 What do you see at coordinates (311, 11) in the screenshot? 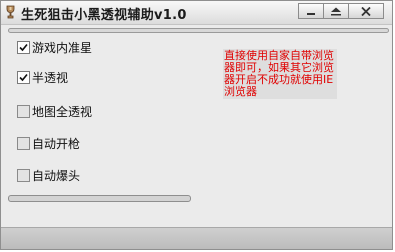
I see `minimize-button` at bounding box center [311, 11].